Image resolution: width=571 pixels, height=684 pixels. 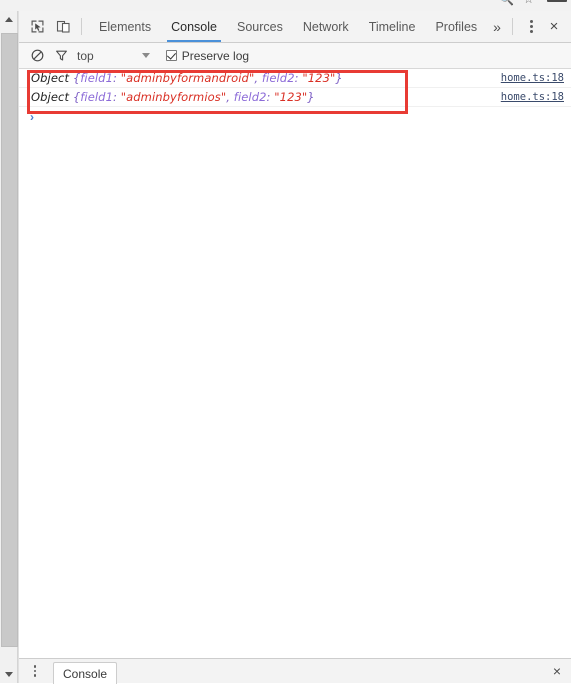 I want to click on tab-profiles: Profiles, so click(x=456, y=26).